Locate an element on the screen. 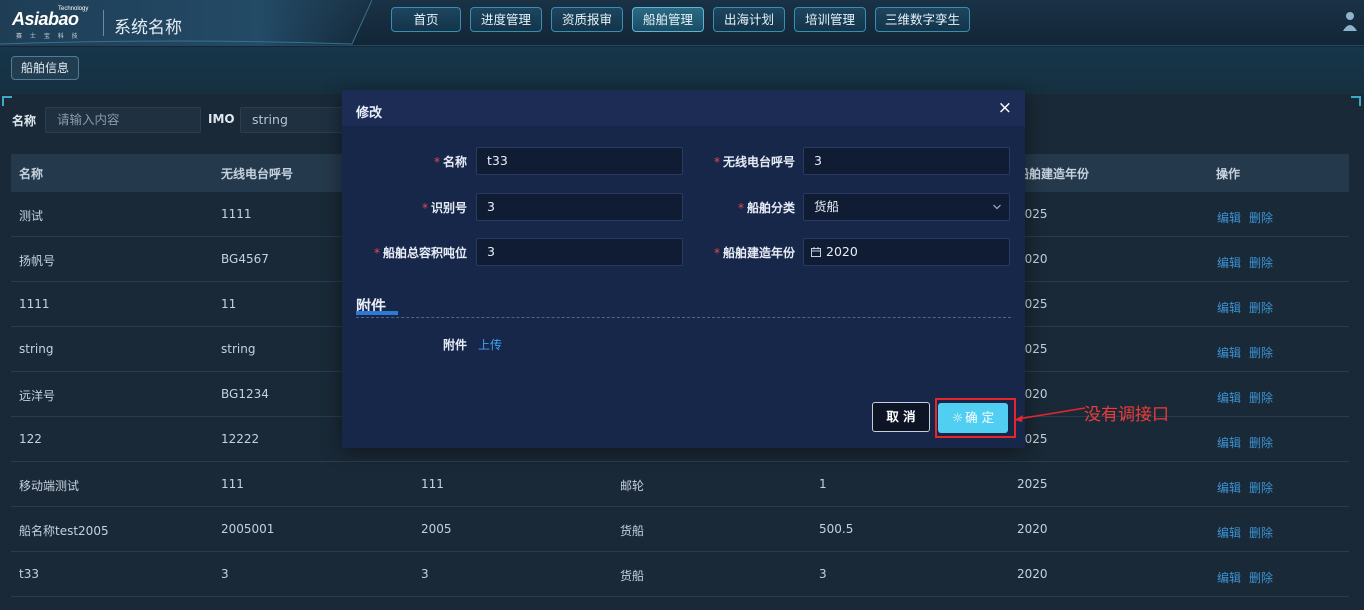  filter-name-input: 请输入内容 is located at coordinates (123, 120).